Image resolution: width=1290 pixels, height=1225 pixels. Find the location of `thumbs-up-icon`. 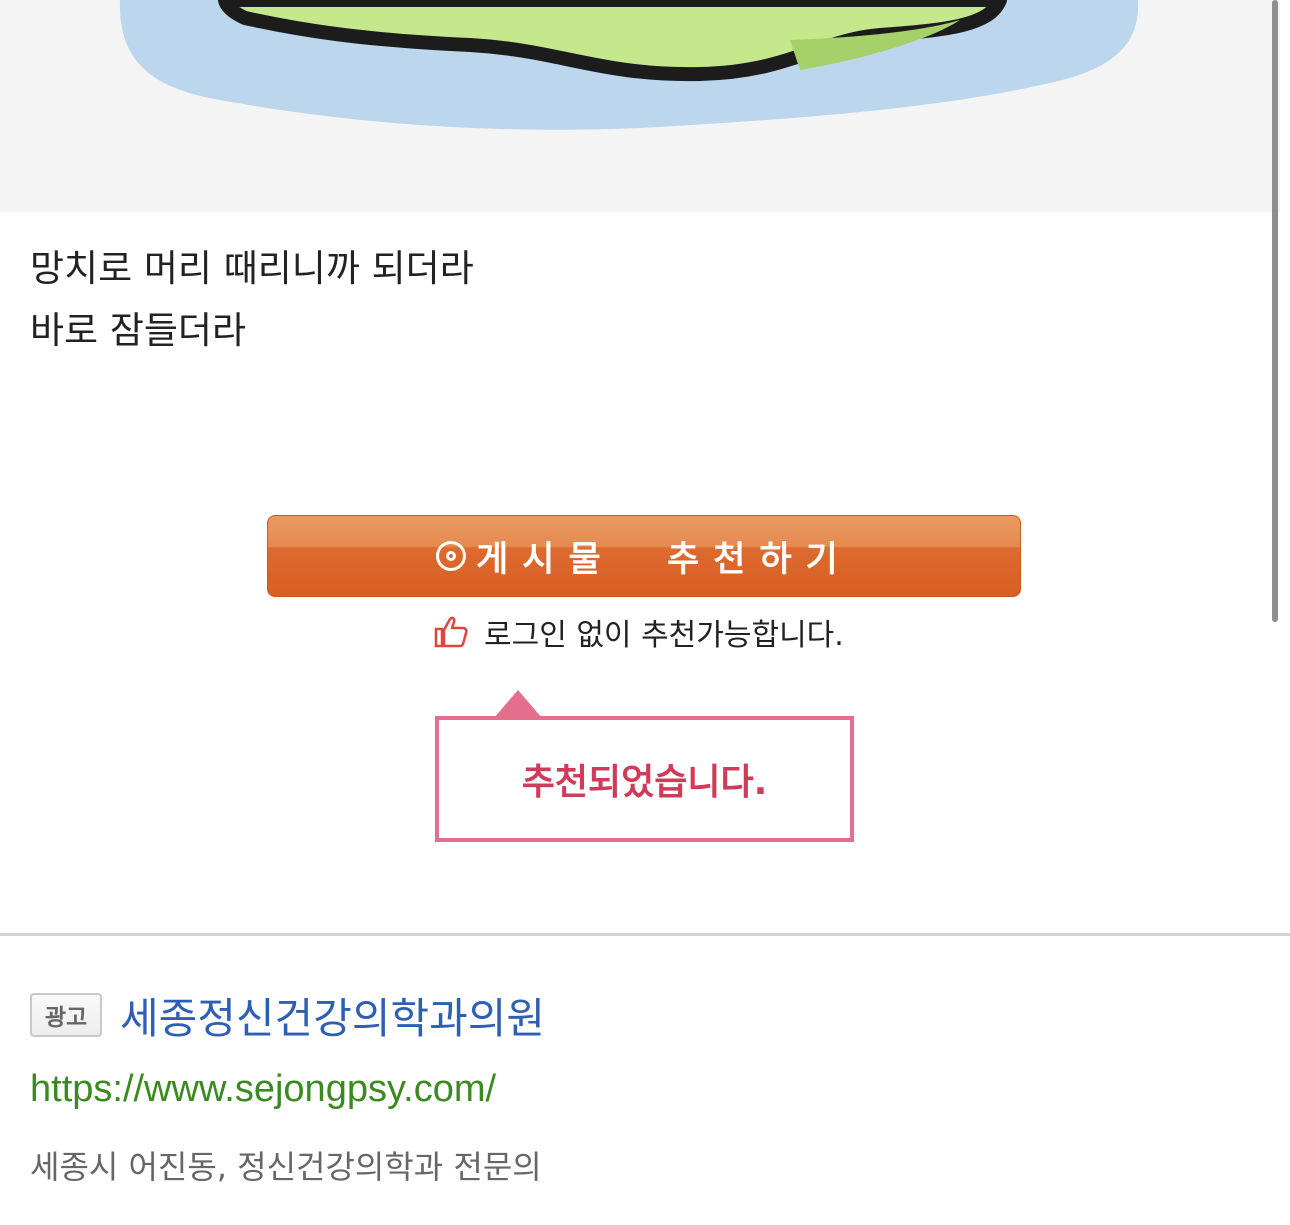

thumbs-up-icon is located at coordinates (451, 632).